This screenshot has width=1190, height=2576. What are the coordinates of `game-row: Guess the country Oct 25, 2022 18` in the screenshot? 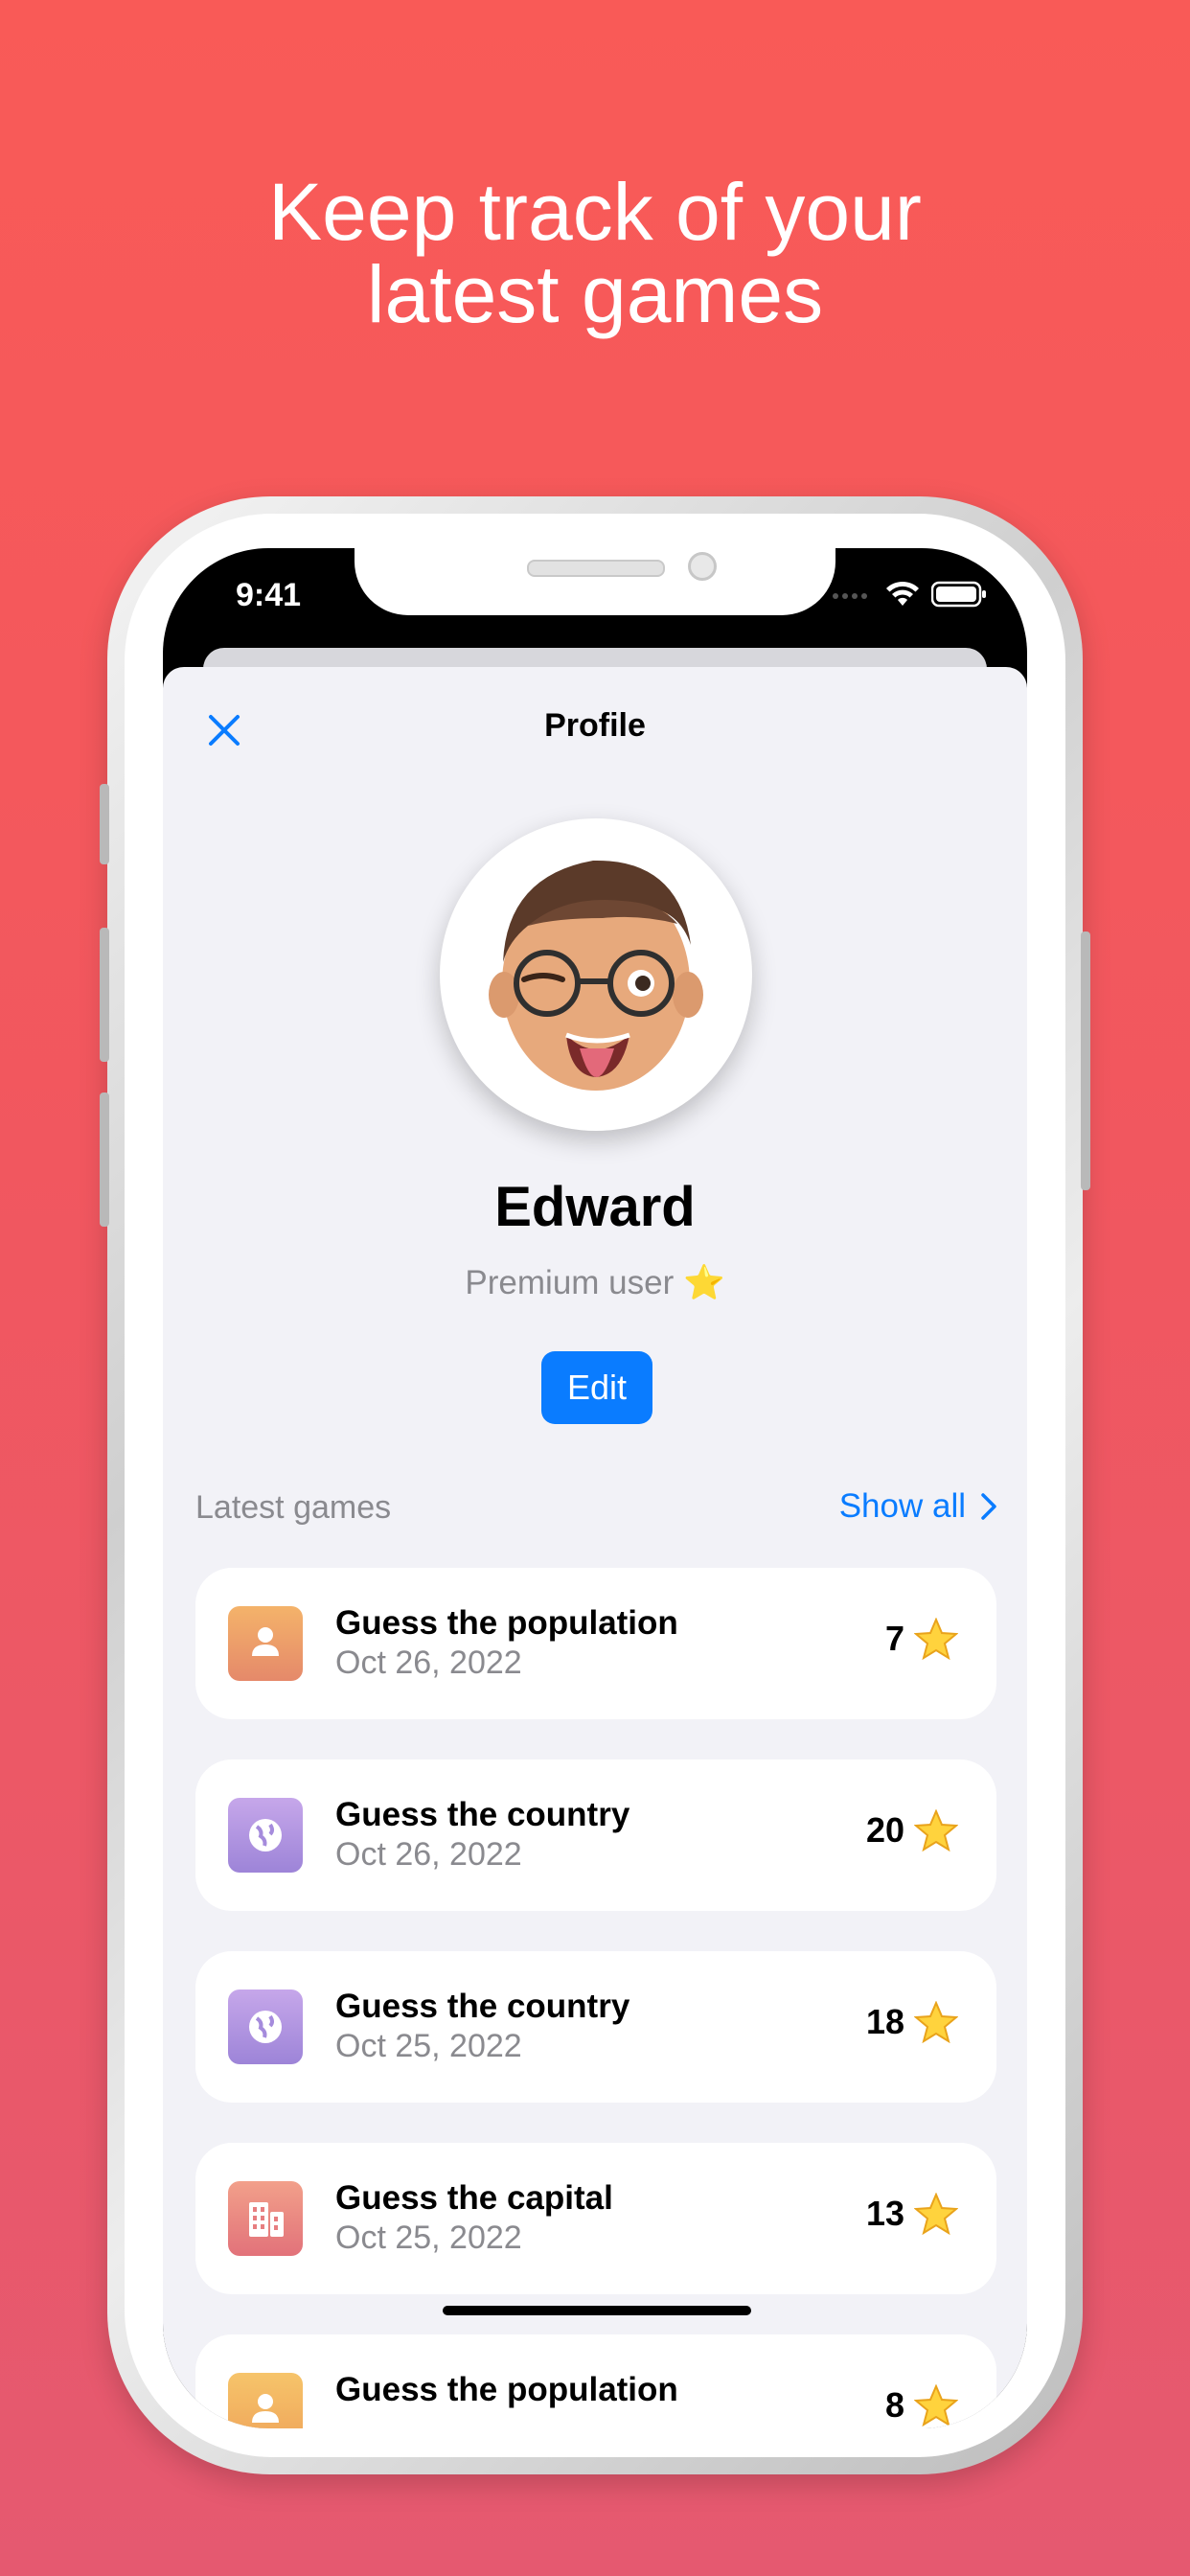 It's located at (595, 2027).